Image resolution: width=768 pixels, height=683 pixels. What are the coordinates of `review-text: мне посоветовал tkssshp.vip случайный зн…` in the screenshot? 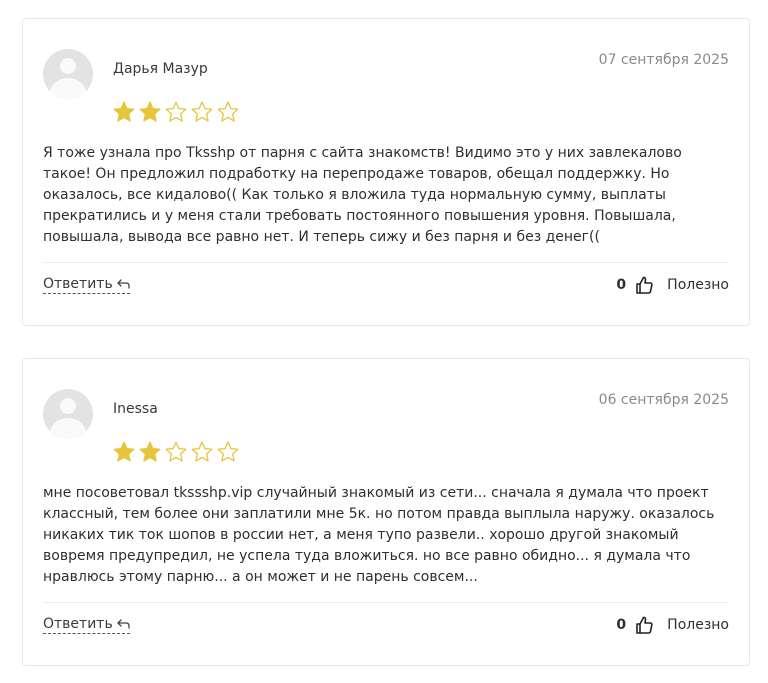 It's located at (379, 535).